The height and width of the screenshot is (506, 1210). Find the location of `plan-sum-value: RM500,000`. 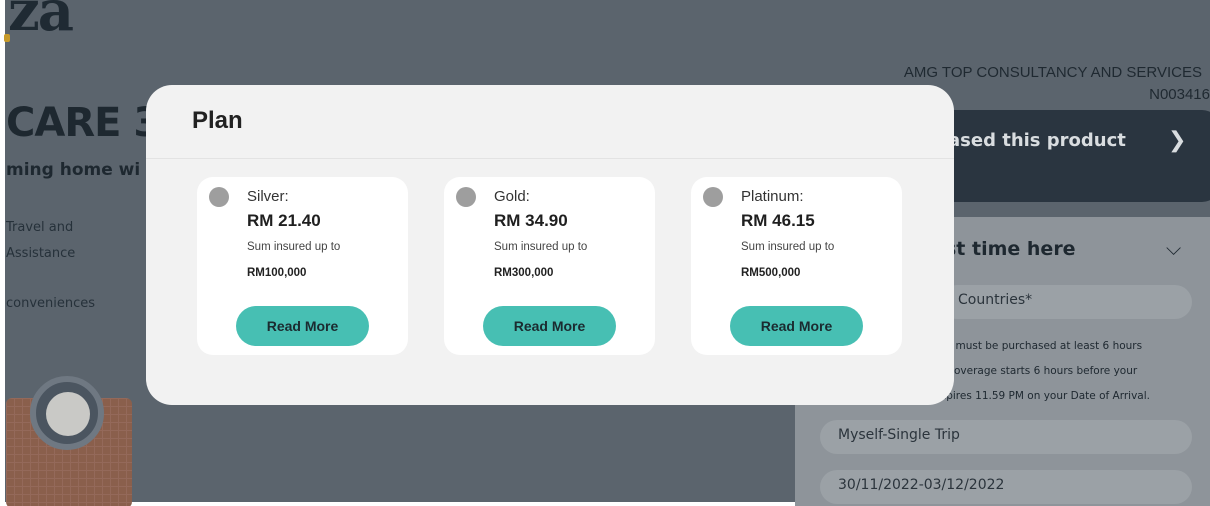

plan-sum-value: RM500,000 is located at coordinates (771, 273).